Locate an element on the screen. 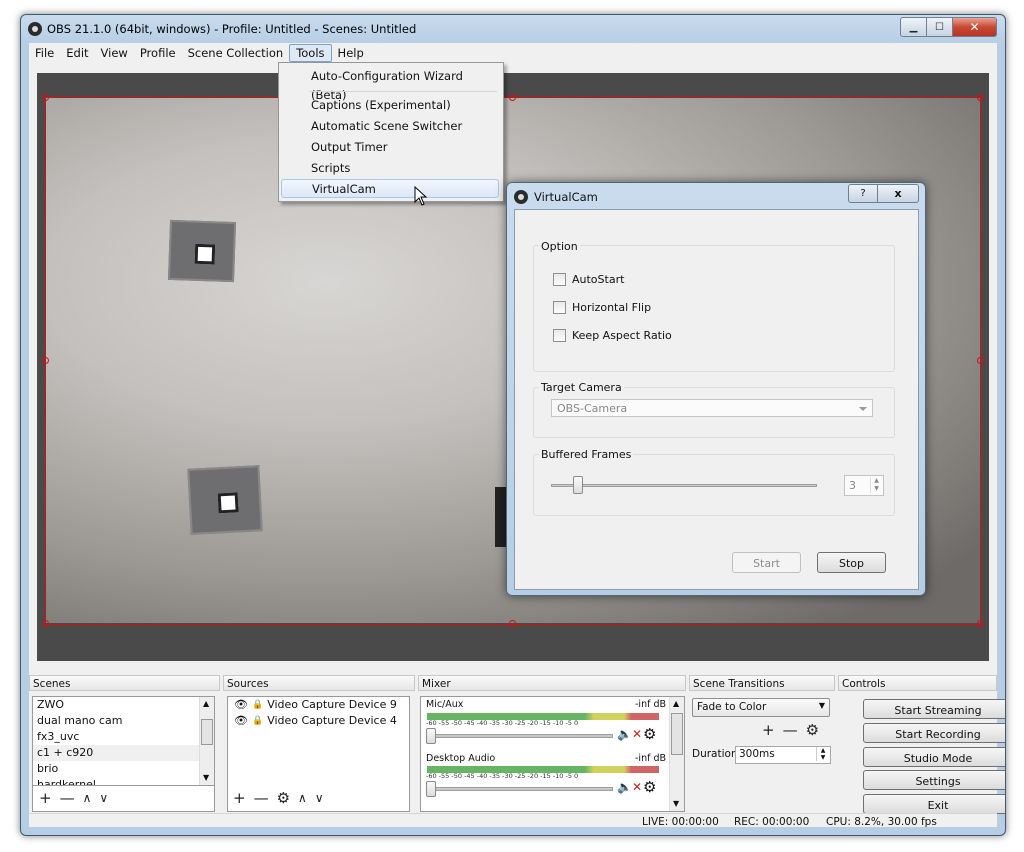 The height and width of the screenshot is (852, 1024). menu-tools: Tools is located at coordinates (310, 53).